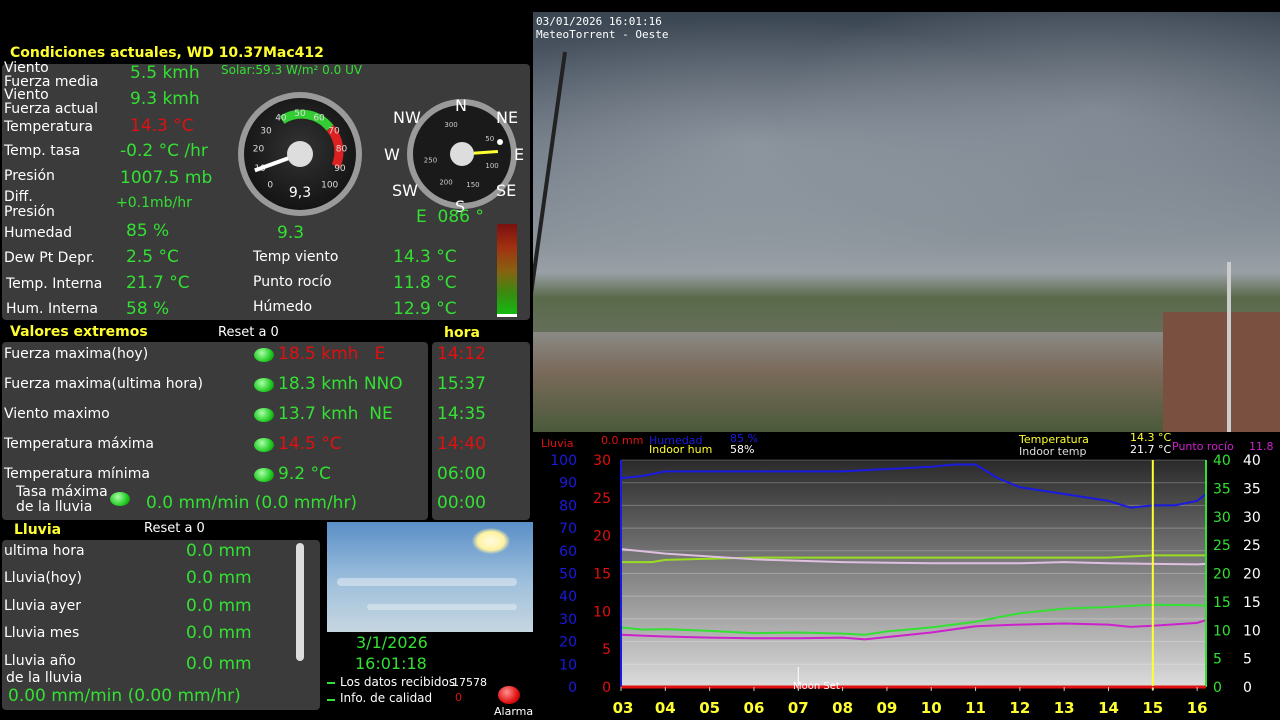 This screenshot has width=1280, height=720. Describe the element at coordinates (40, 661) in the screenshot. I see `lluvia-anio-label-1: Lluvia año` at that location.